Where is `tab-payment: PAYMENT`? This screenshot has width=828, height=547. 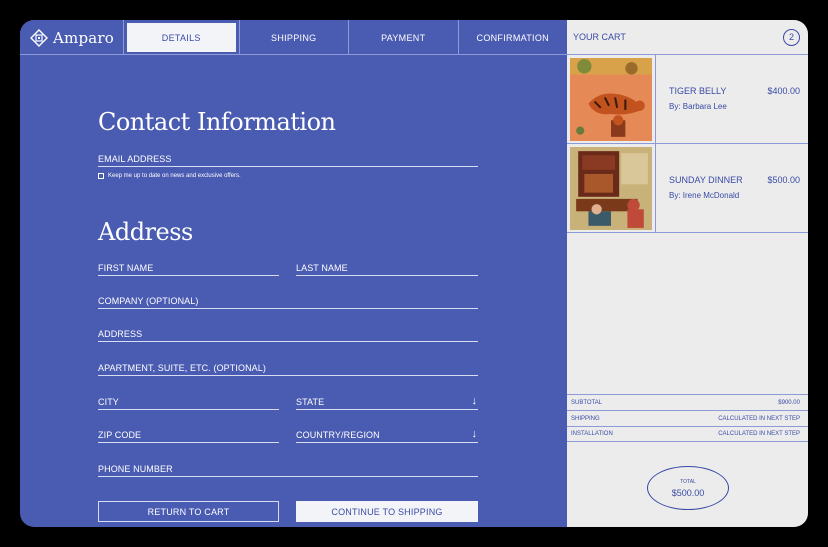 tab-payment: PAYMENT is located at coordinates (404, 37).